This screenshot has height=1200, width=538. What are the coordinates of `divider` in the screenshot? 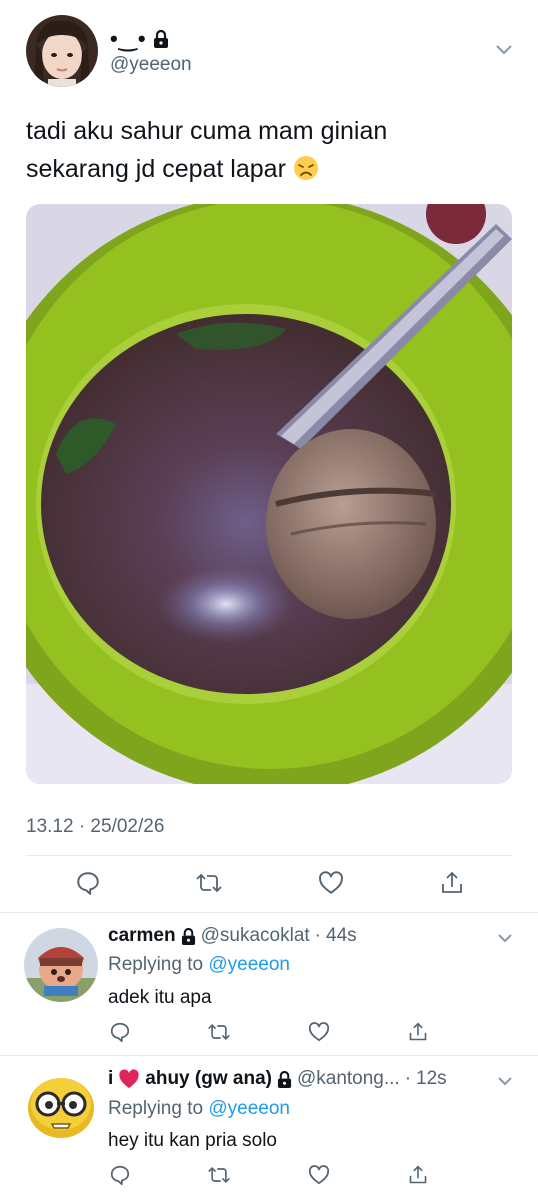 It's located at (269, 855).